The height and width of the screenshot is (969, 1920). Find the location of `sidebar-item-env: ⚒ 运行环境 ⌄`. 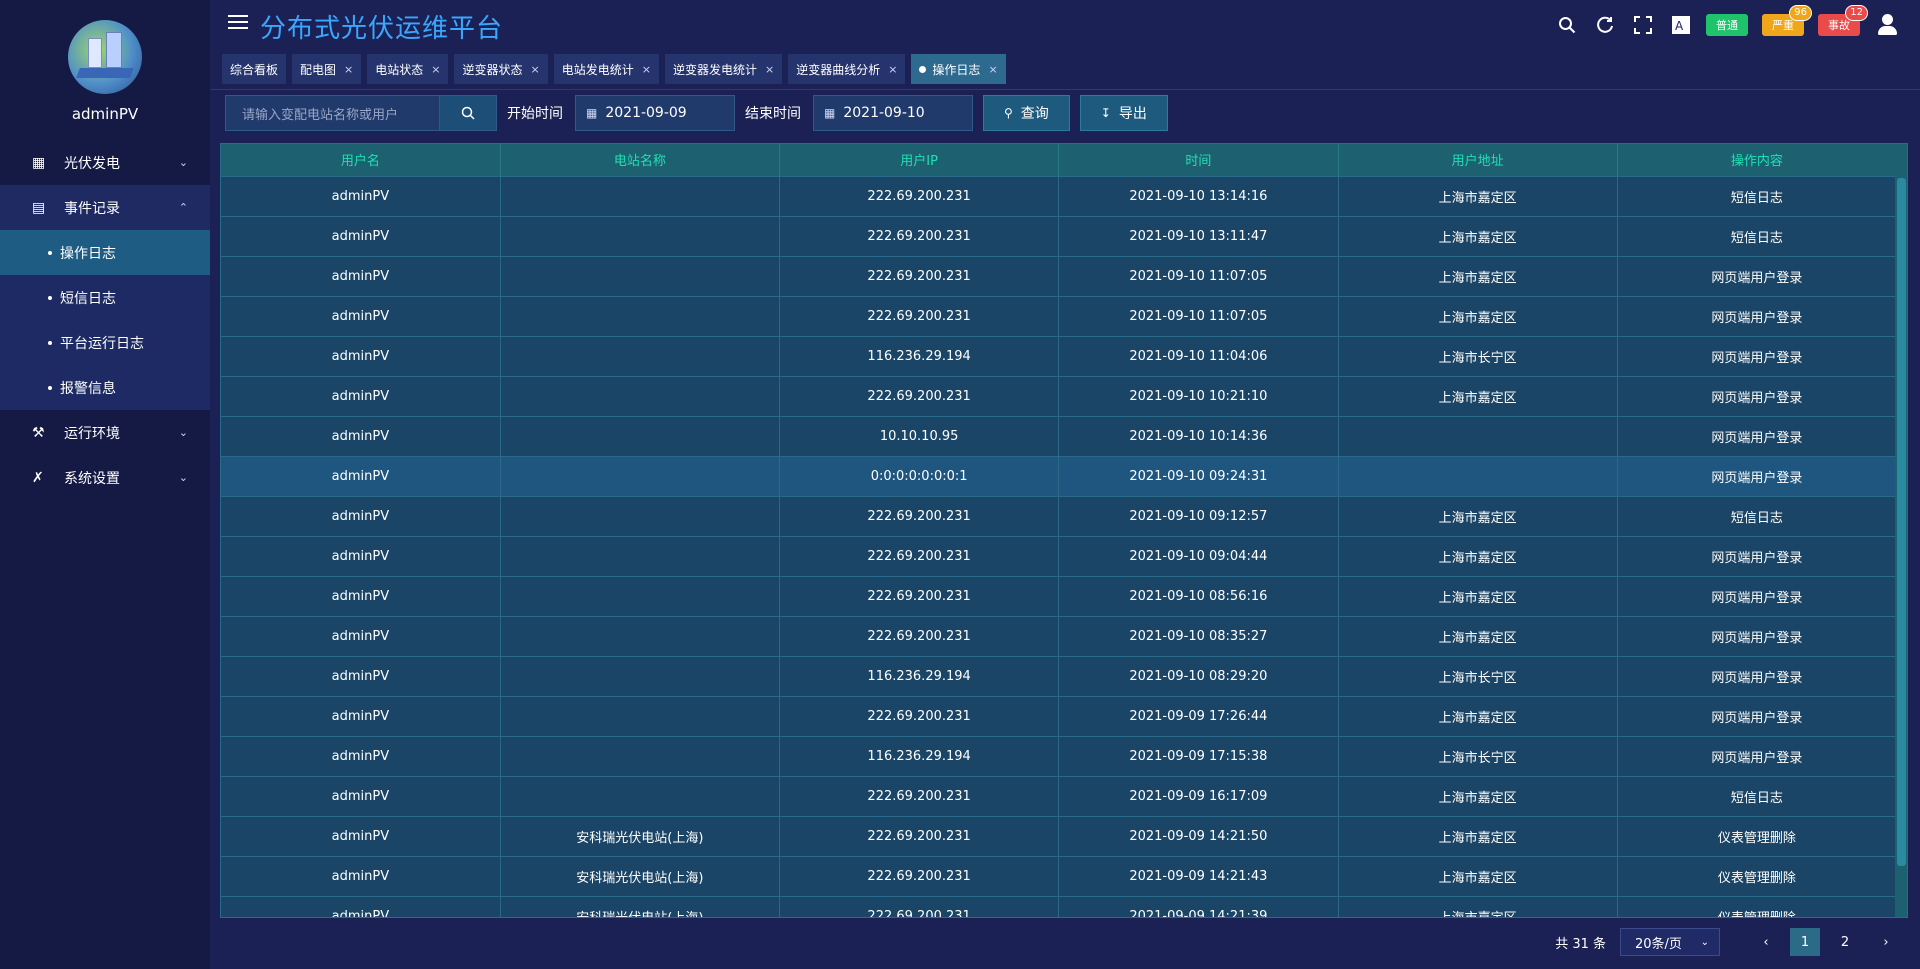

sidebar-item-env: ⚒ 运行环境 ⌄ is located at coordinates (105, 432).